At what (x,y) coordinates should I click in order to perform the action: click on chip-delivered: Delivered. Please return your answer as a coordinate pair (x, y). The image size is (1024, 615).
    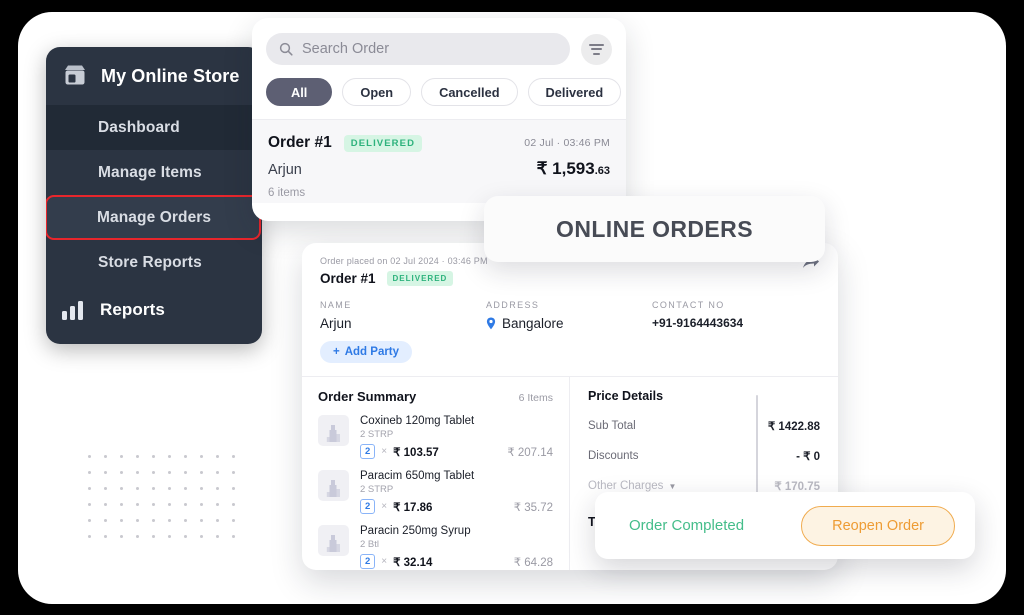
    Looking at the image, I should click on (574, 92).